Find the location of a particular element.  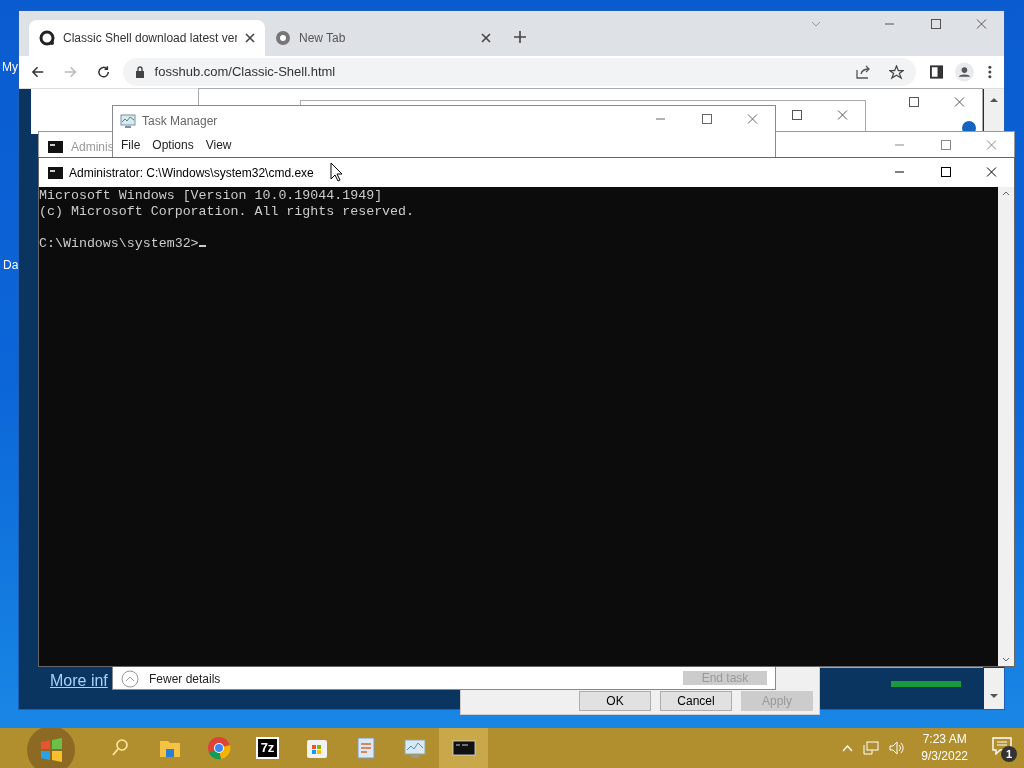

monitor-icon is located at coordinates (128, 121).